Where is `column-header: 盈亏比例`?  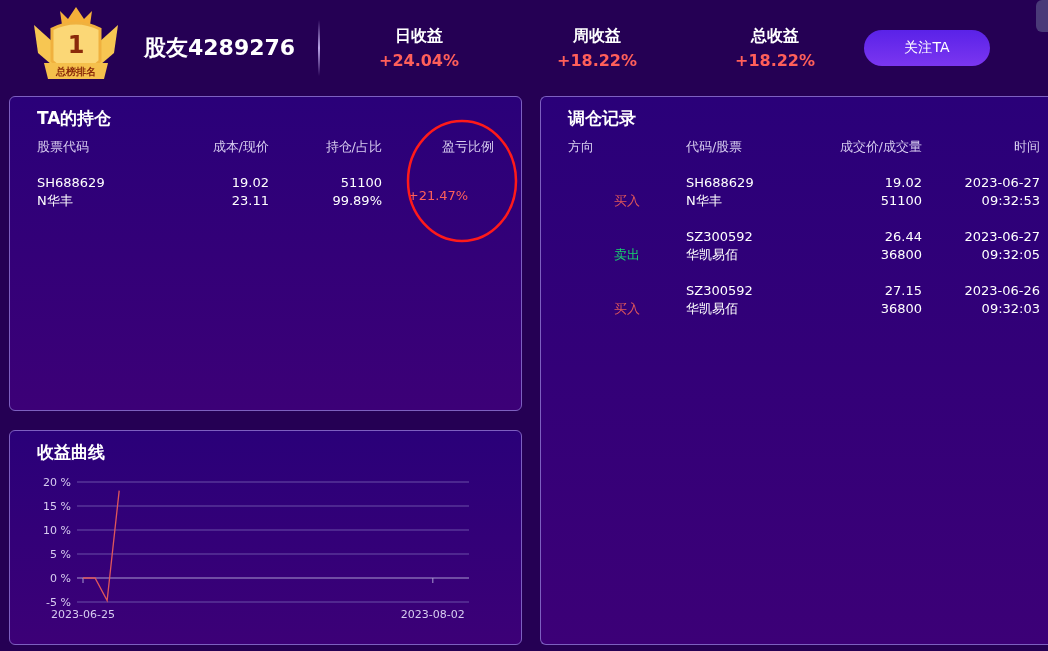
column-header: 盈亏比例 is located at coordinates (467, 147).